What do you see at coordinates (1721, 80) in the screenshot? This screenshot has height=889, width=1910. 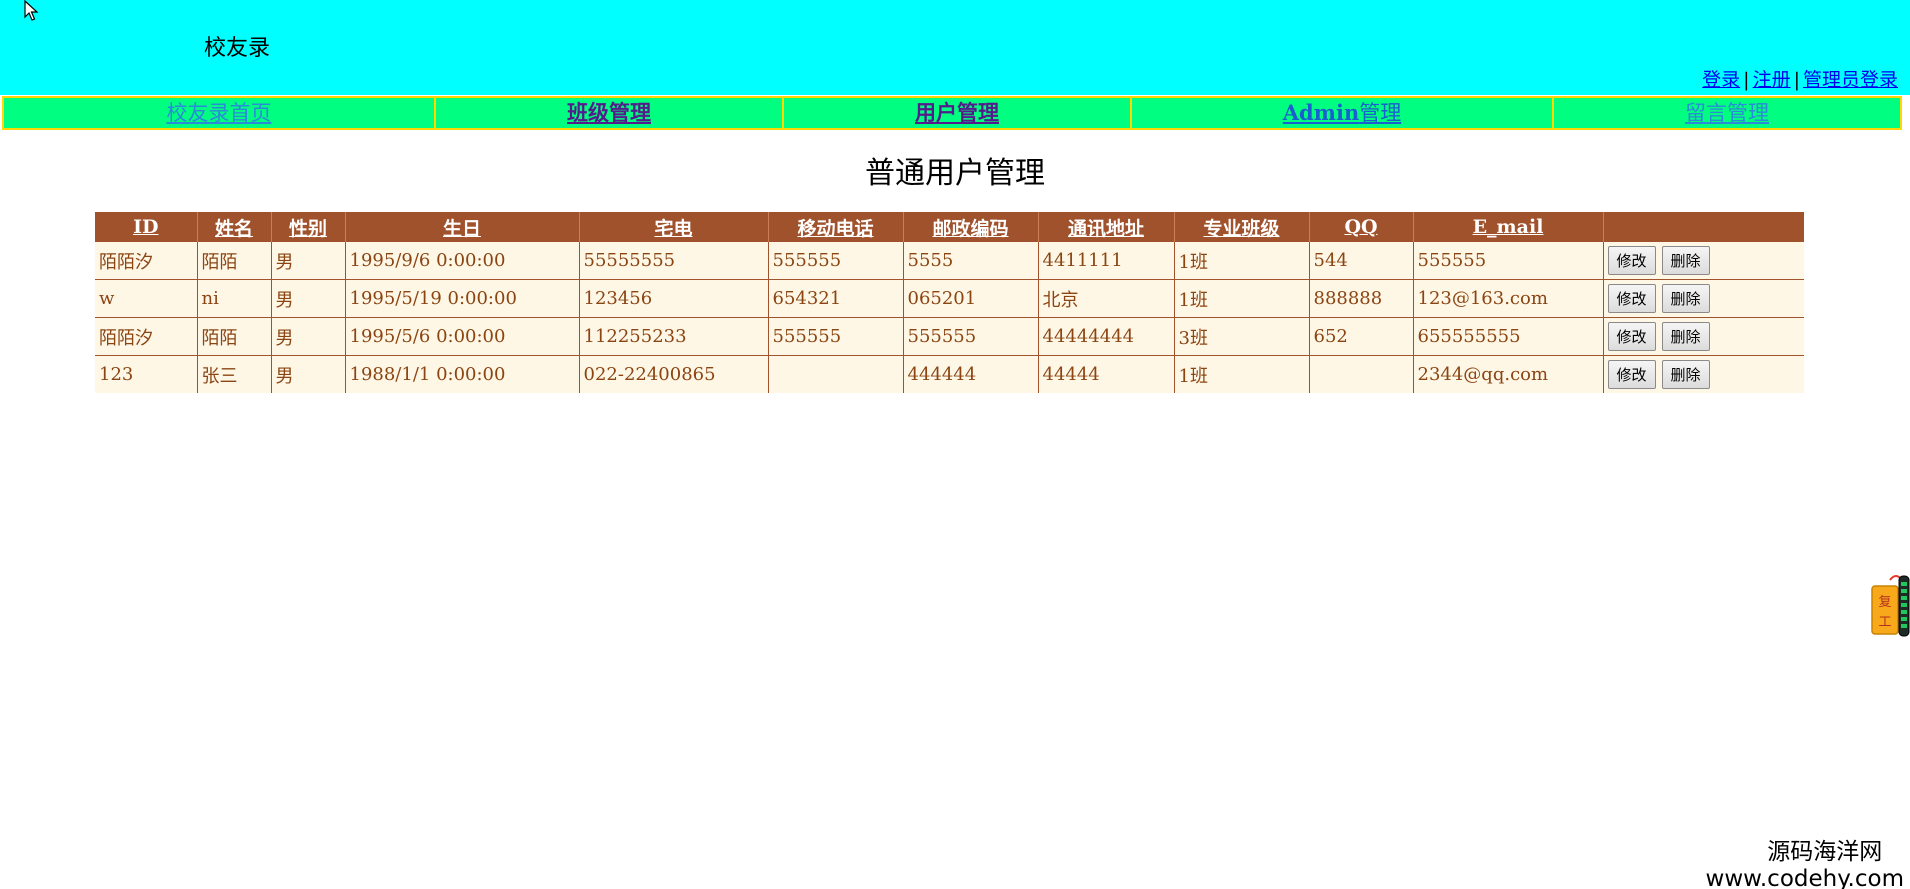 I see `login-link: 登录` at bounding box center [1721, 80].